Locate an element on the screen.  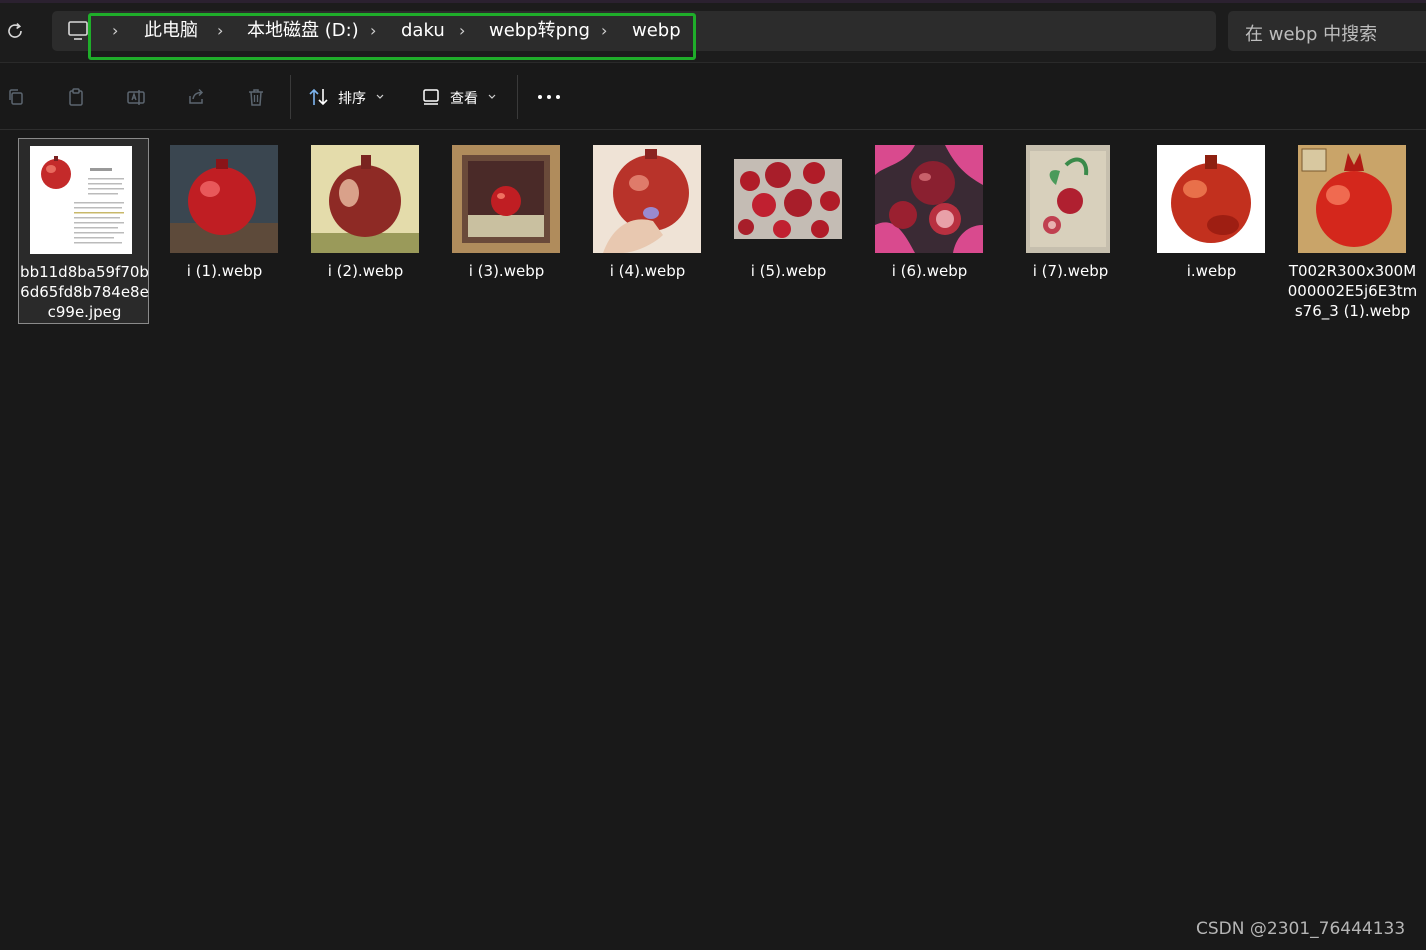
file-name: i (7).webp is located at coordinates (1070, 271).